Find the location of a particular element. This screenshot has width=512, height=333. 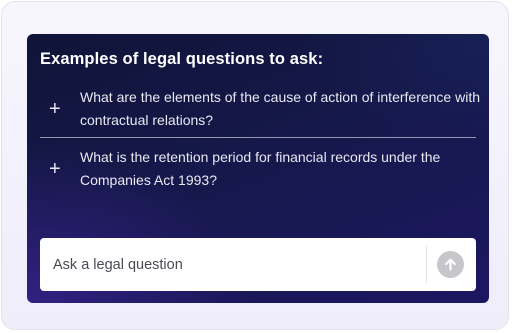

send-button is located at coordinates (450, 264).